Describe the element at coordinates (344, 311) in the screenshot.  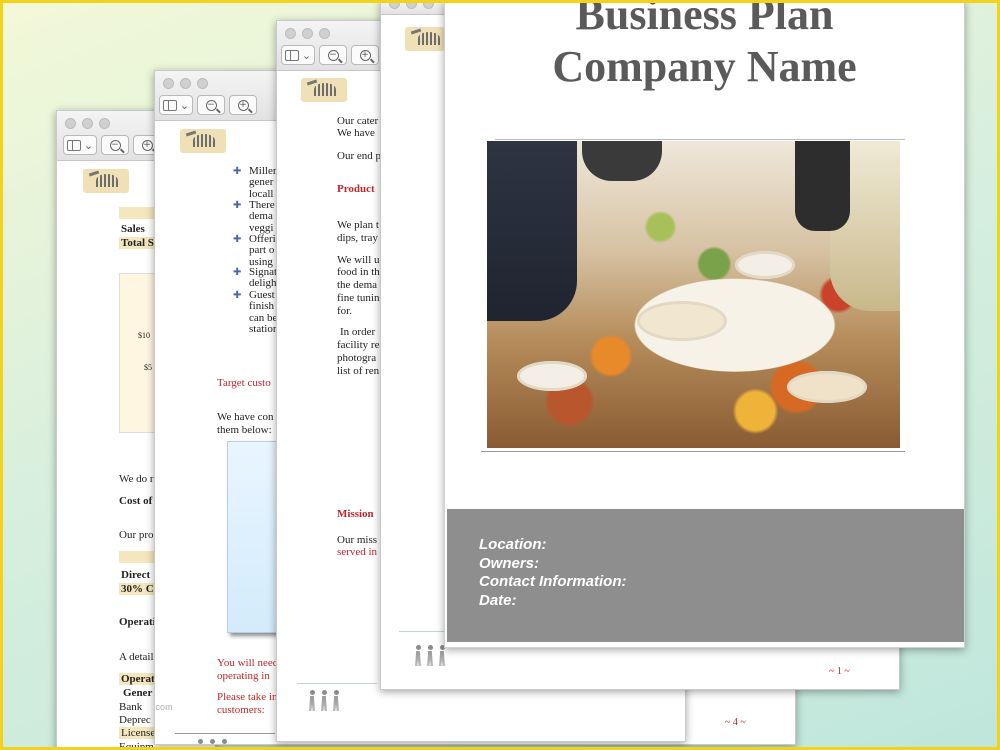
I see `body-text: for.` at that location.